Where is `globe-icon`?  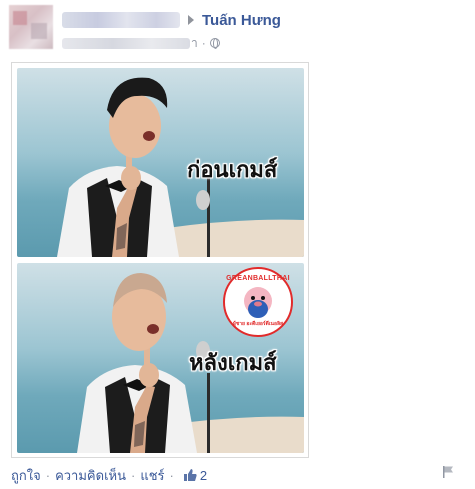
globe-icon is located at coordinates (214, 43).